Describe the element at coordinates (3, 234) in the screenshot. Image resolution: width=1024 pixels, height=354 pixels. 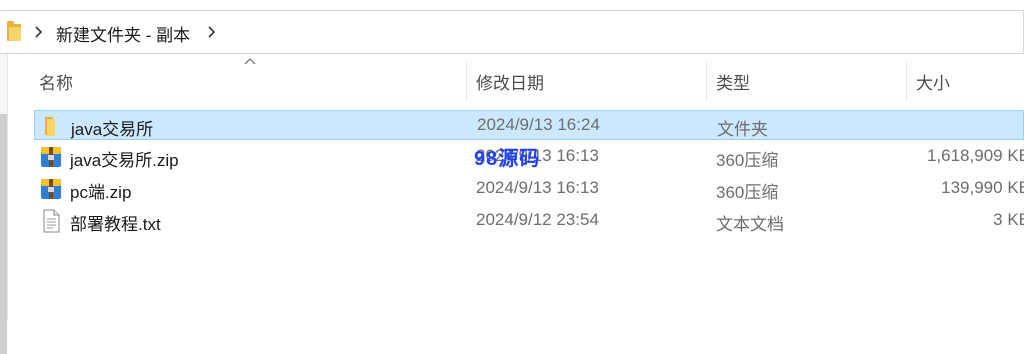
I see `navigation-pane-scrollbar` at that location.